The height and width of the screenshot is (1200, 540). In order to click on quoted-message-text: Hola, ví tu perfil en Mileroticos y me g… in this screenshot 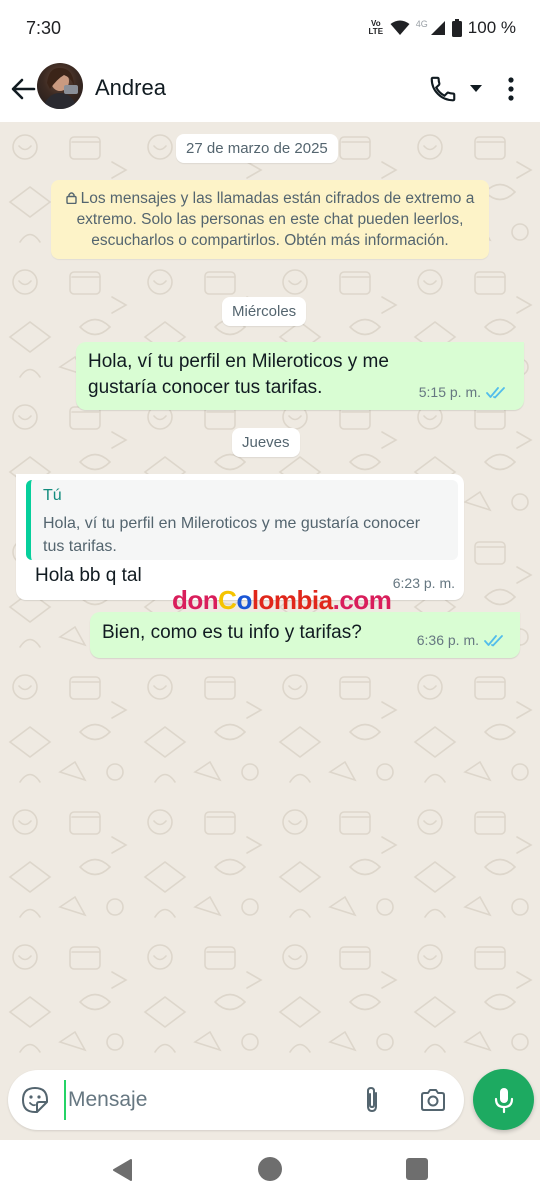, I will do `click(232, 535)`.